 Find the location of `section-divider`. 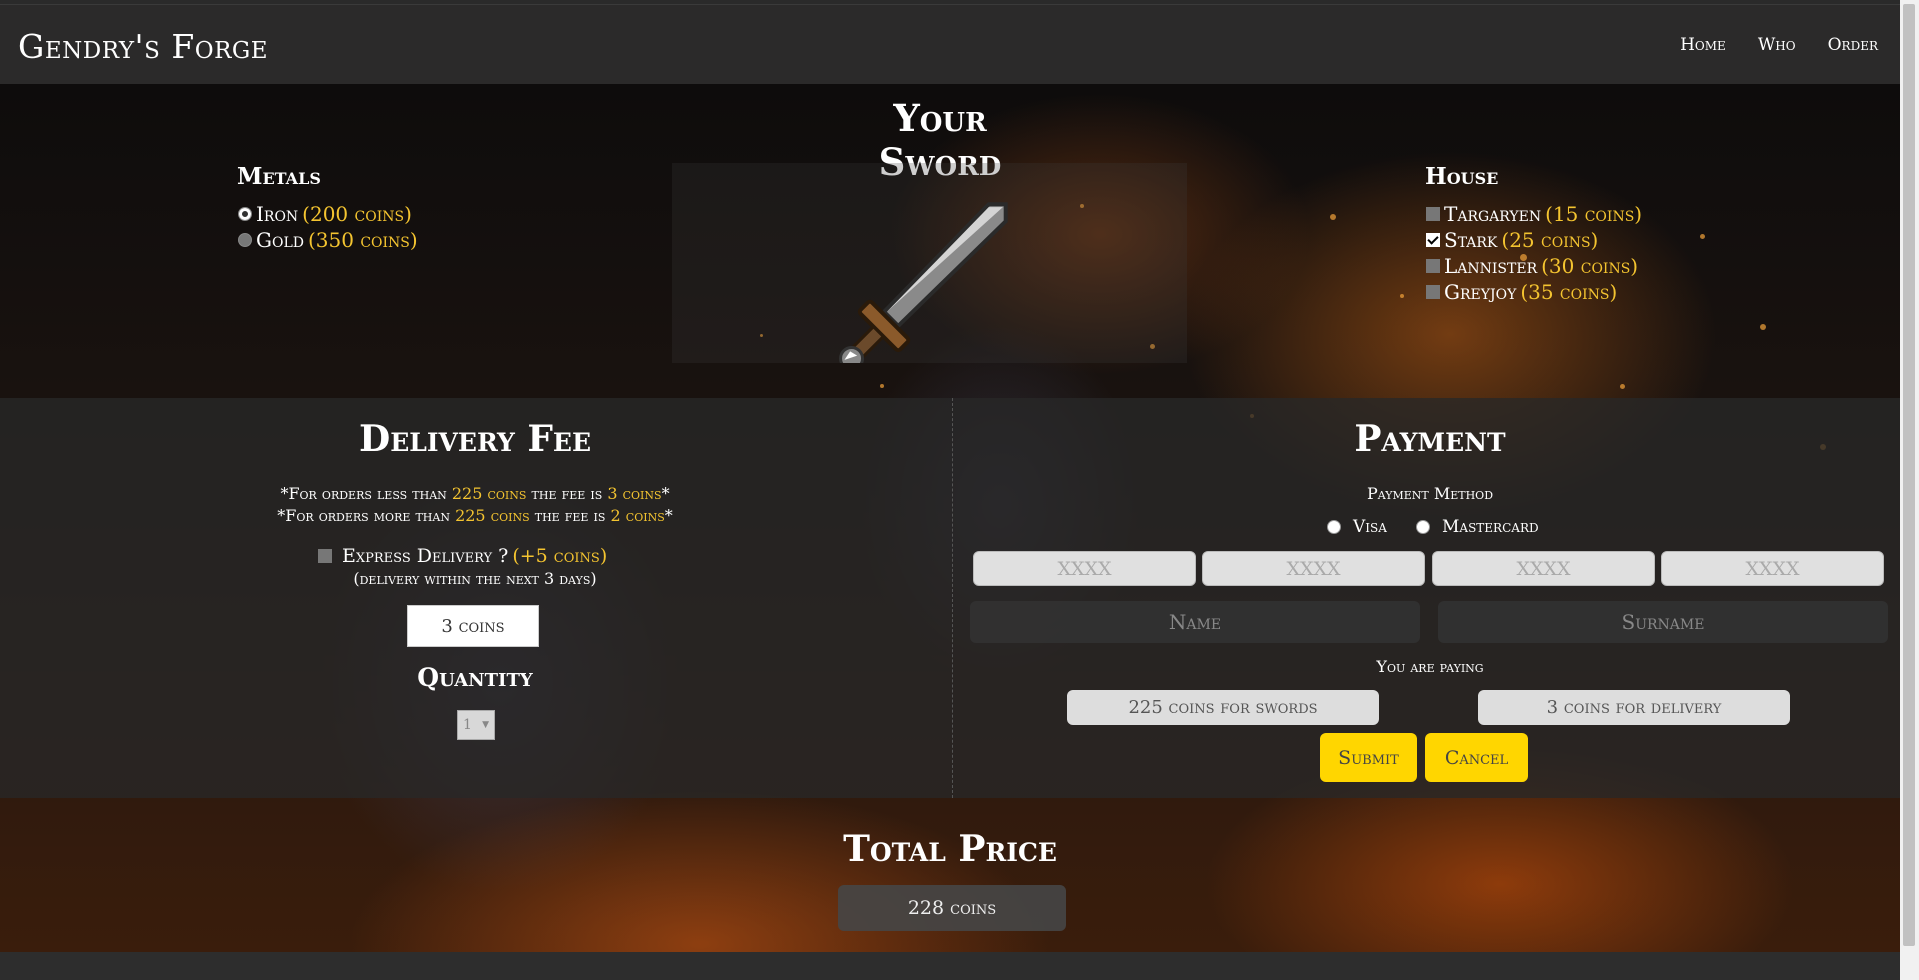

section-divider is located at coordinates (952, 598).